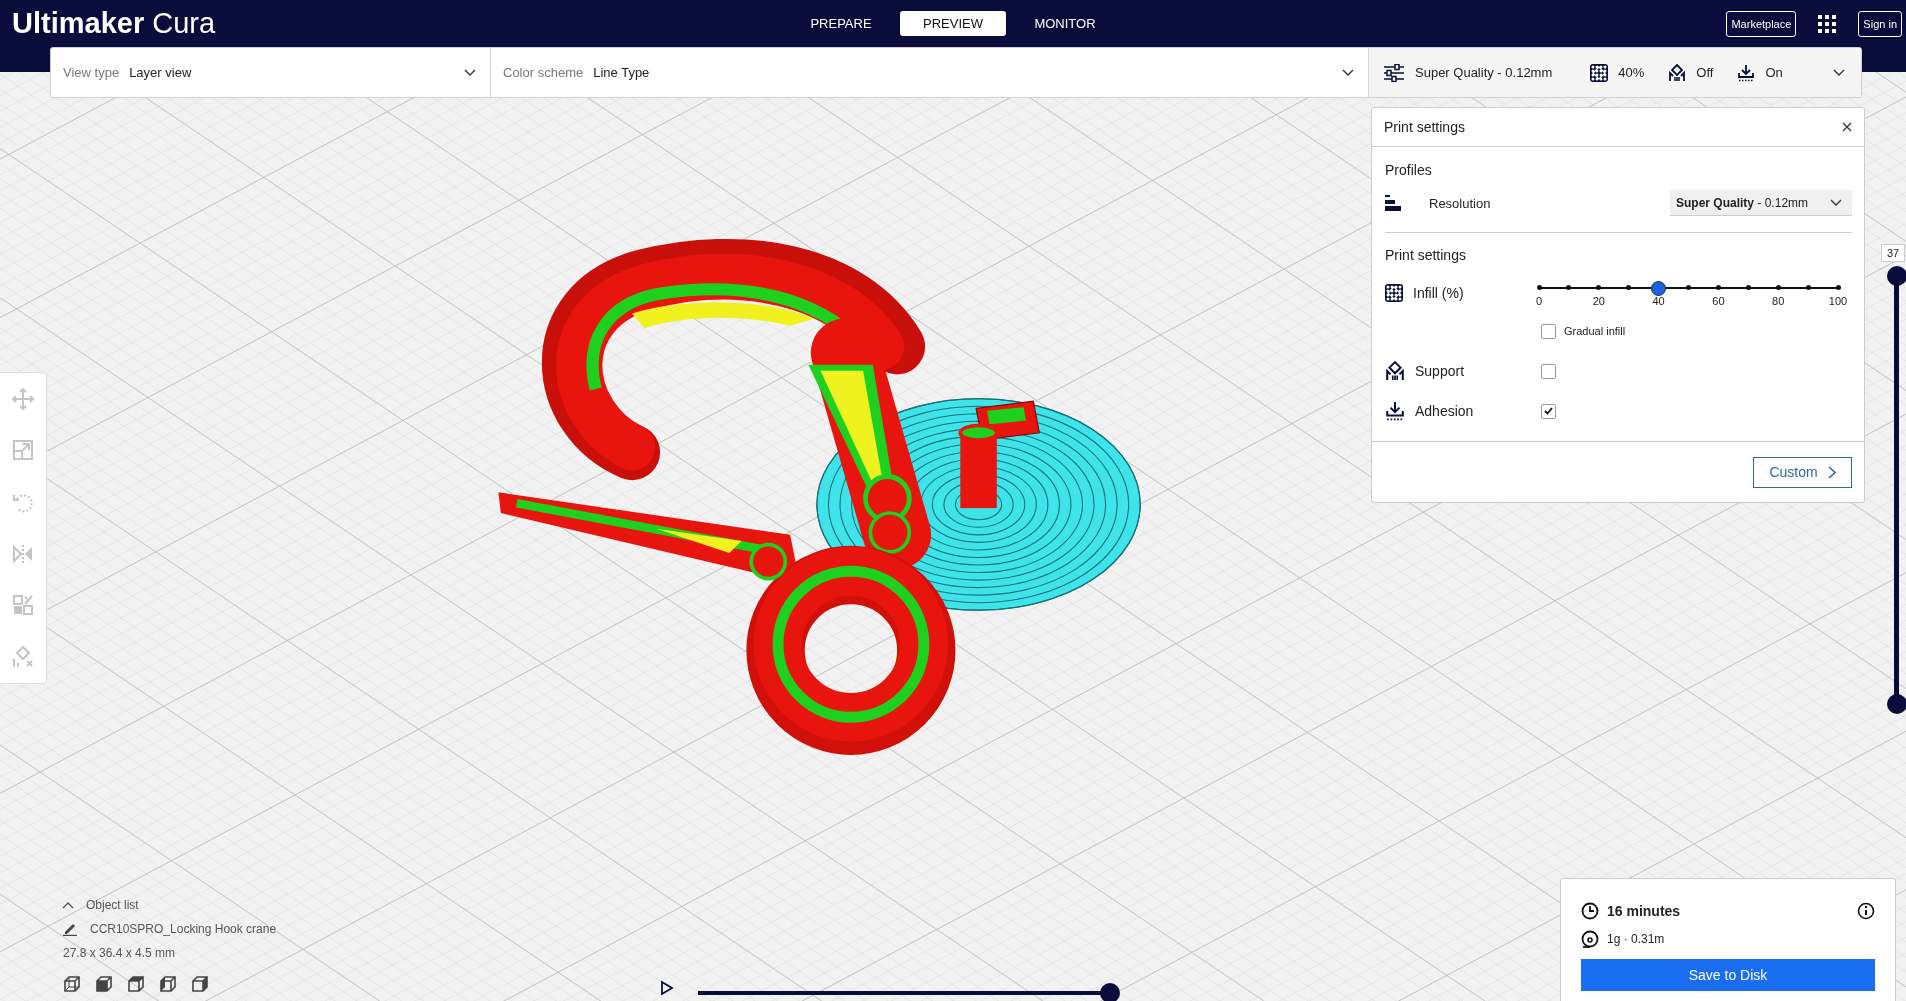  I want to click on tick-label: 80, so click(1778, 301).